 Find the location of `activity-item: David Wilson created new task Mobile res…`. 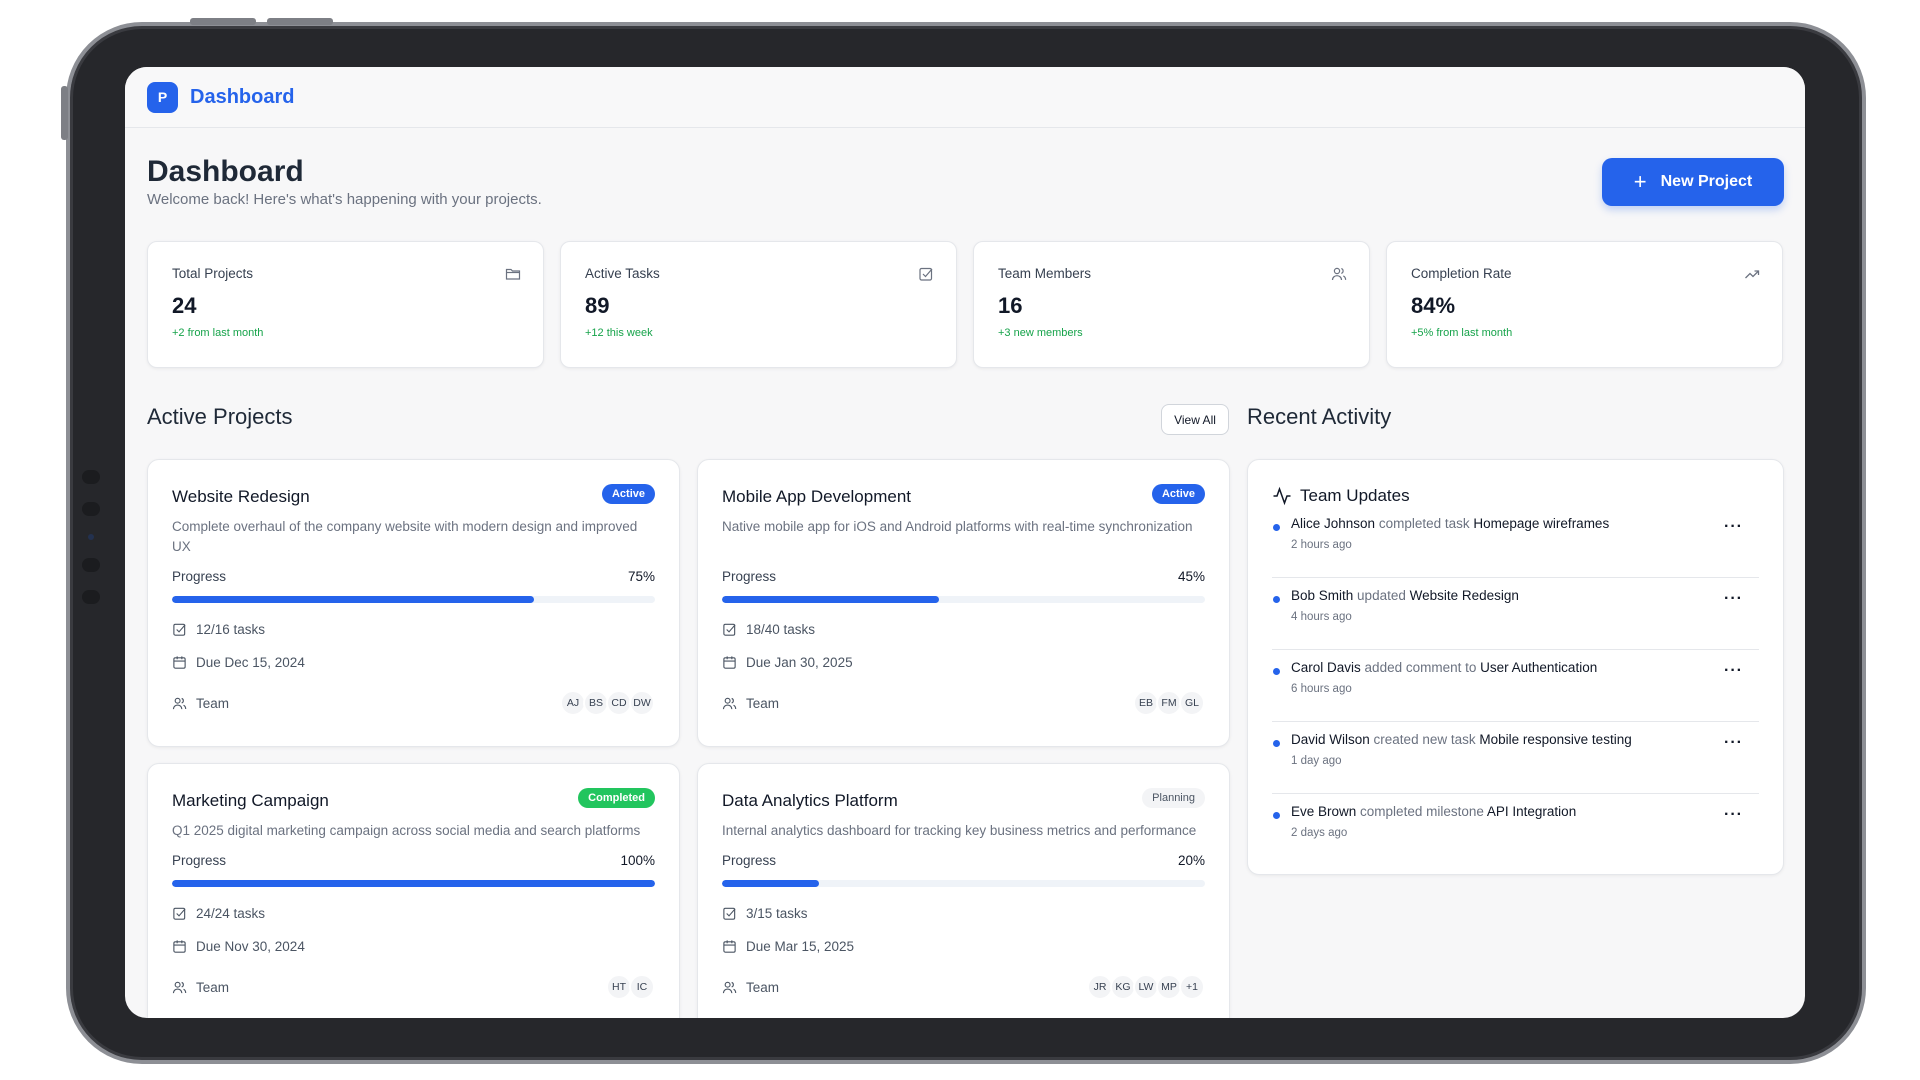

activity-item: David Wilson created new task Mobile res… is located at coordinates (1515, 758).